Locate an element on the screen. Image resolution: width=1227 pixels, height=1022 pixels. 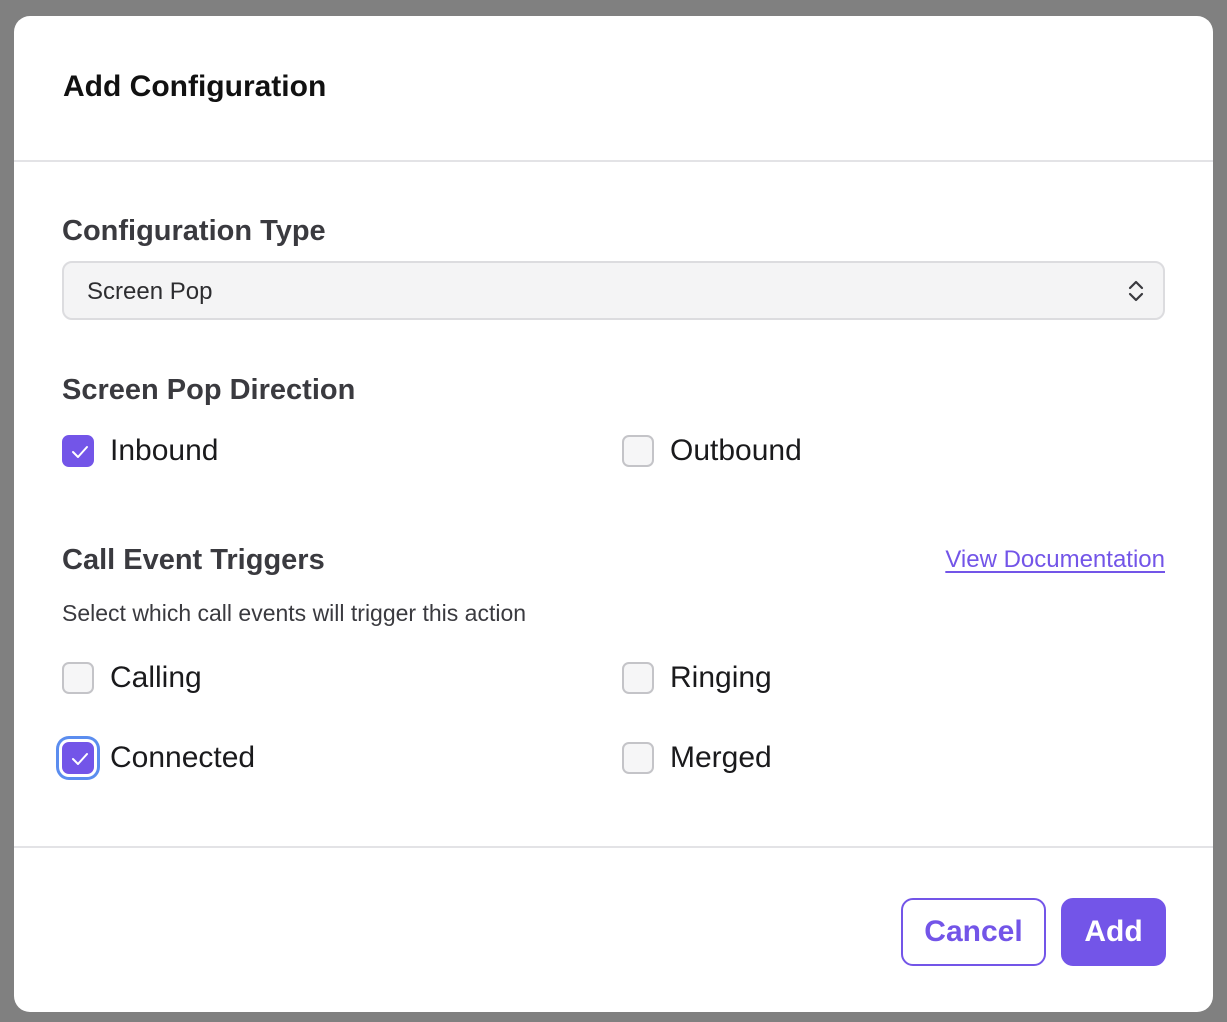
dialog-header: Add Configuration is located at coordinates (613, 89).